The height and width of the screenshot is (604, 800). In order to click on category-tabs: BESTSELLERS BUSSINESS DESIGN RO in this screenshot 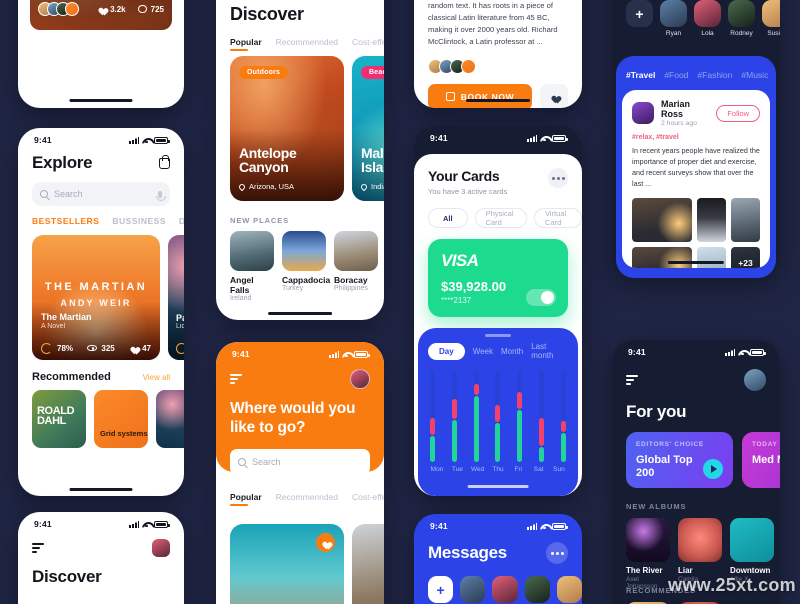, I will do `click(101, 218)`.